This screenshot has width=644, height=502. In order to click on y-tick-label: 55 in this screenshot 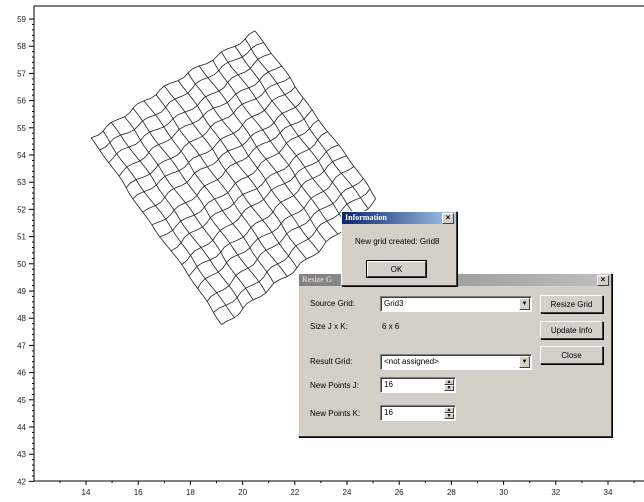, I will do `click(21, 128)`.